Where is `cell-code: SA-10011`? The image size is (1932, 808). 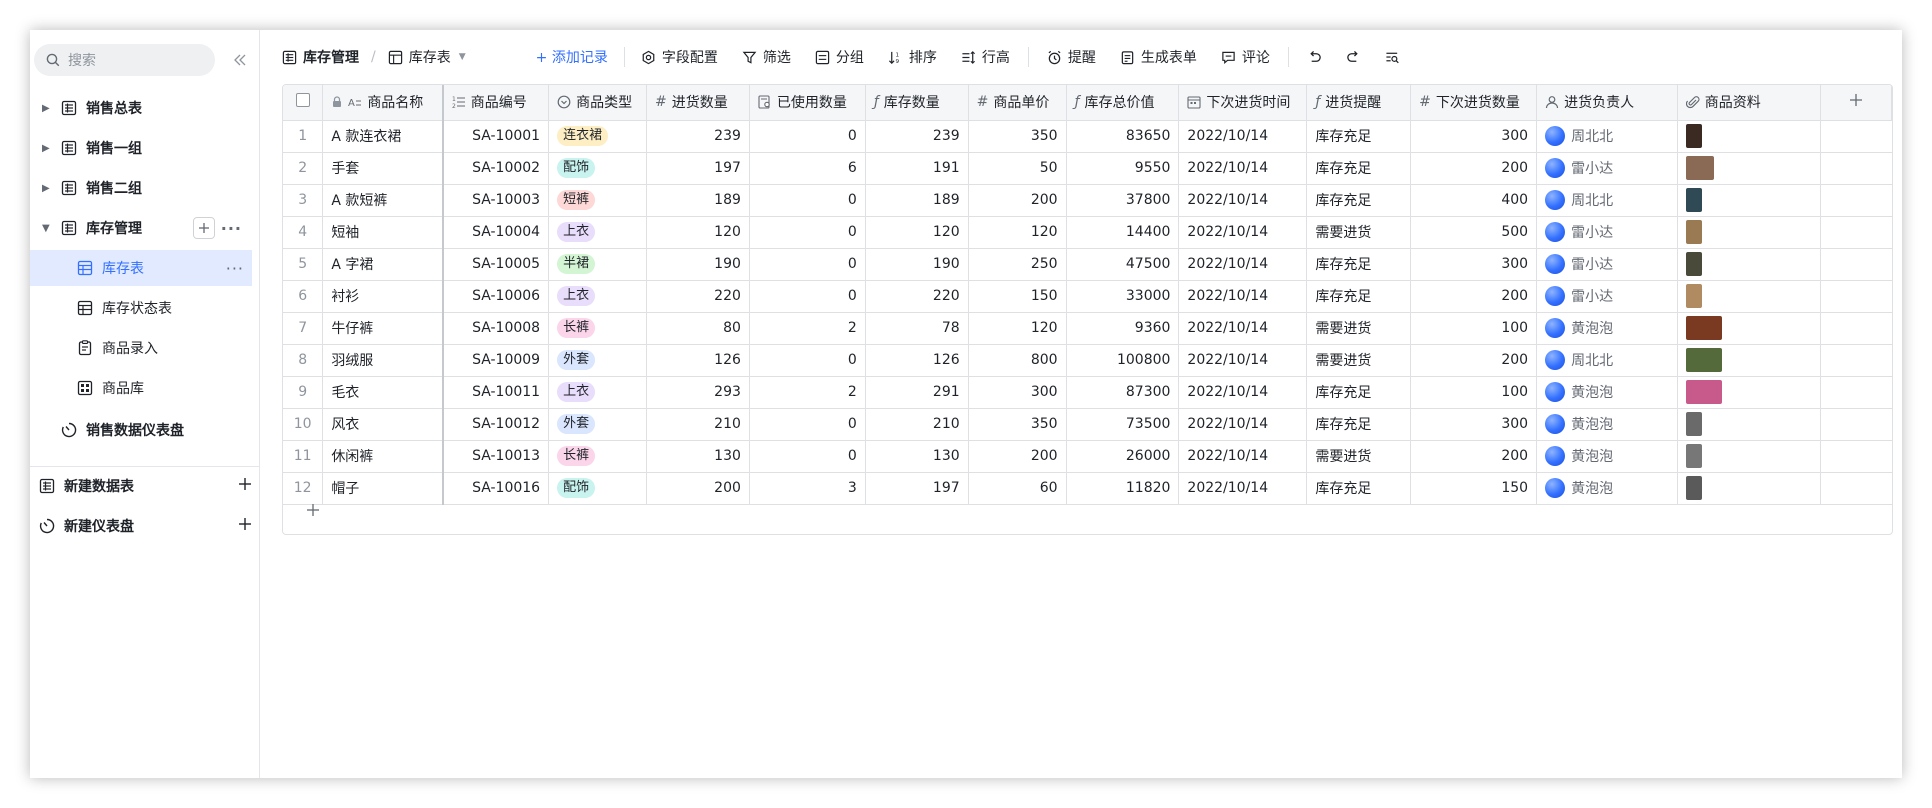
cell-code: SA-10011 is located at coordinates (496, 392).